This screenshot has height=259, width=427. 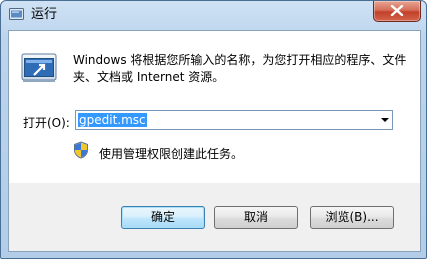 I want to click on run-app-icon, so click(x=16, y=14).